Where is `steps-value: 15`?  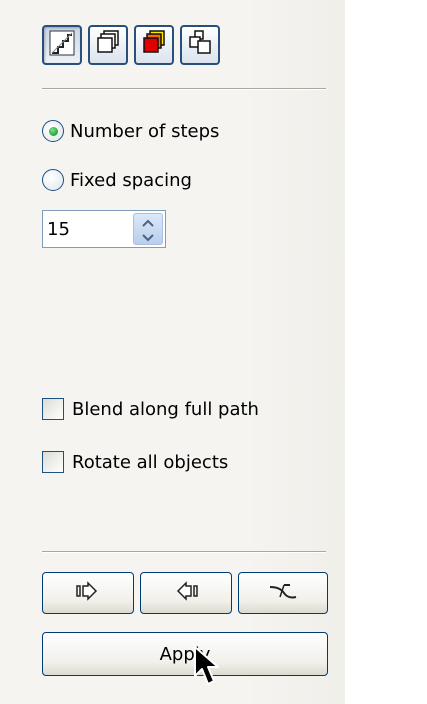 steps-value: 15 is located at coordinates (58, 229).